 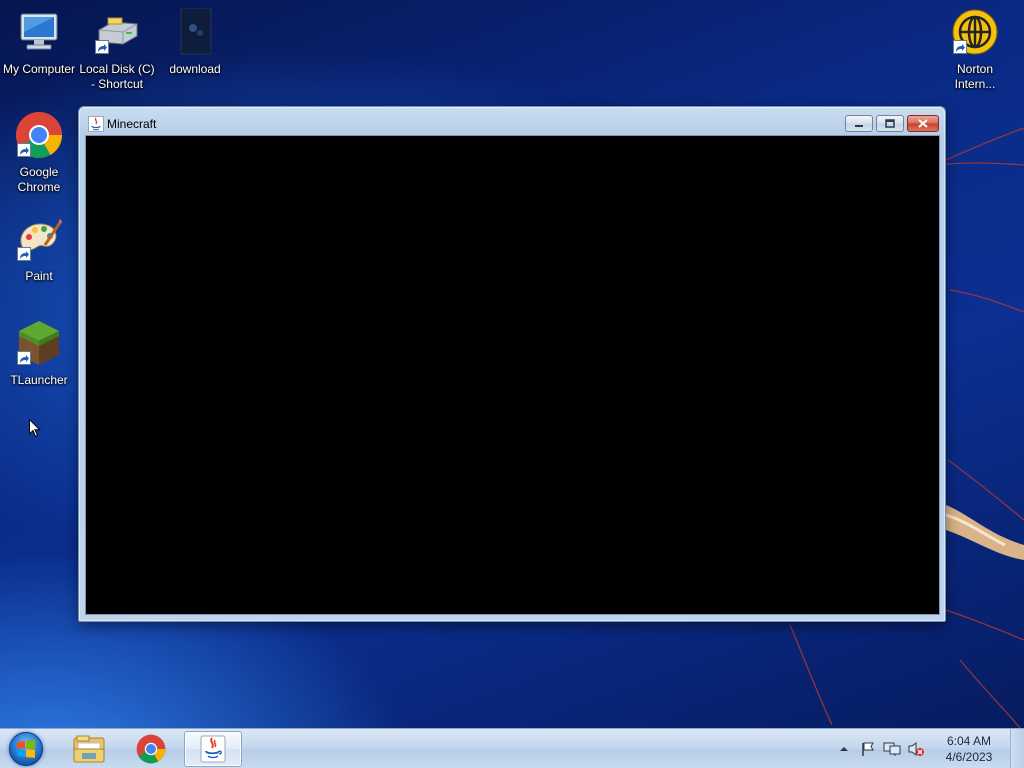 I want to click on minimize-icon, so click(x=859, y=125).